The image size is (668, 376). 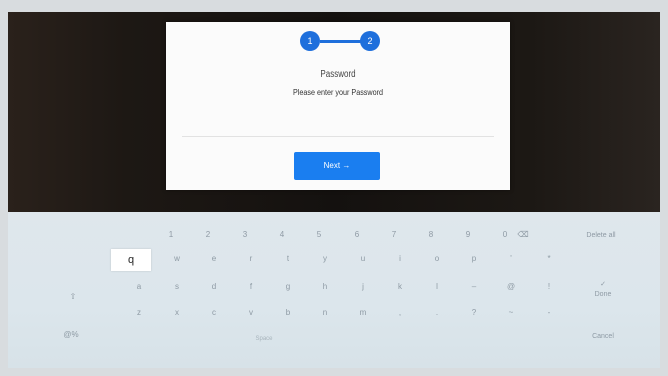 I want to click on key-row3-7: k, so click(x=400, y=287).